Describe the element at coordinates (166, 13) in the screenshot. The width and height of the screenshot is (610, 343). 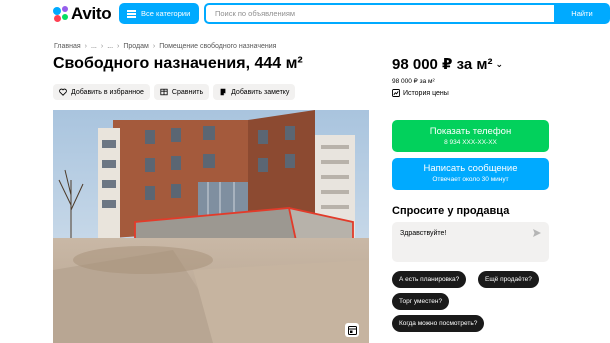
I see `all-categories-label: Все категории` at that location.